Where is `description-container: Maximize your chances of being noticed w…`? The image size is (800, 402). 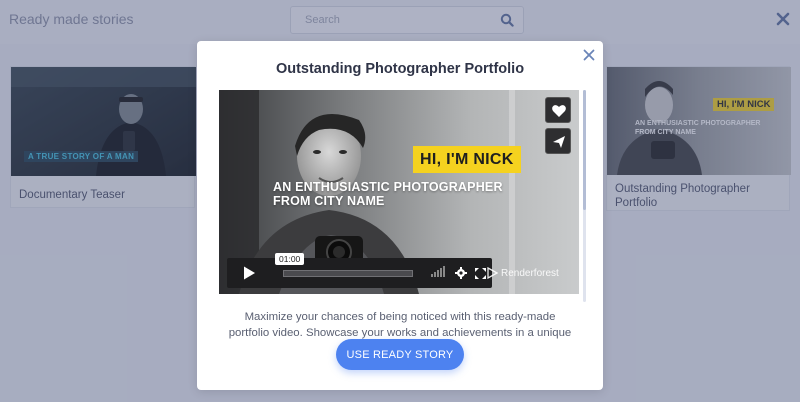 description-container: Maximize your chances of being noticed w… is located at coordinates (400, 323).